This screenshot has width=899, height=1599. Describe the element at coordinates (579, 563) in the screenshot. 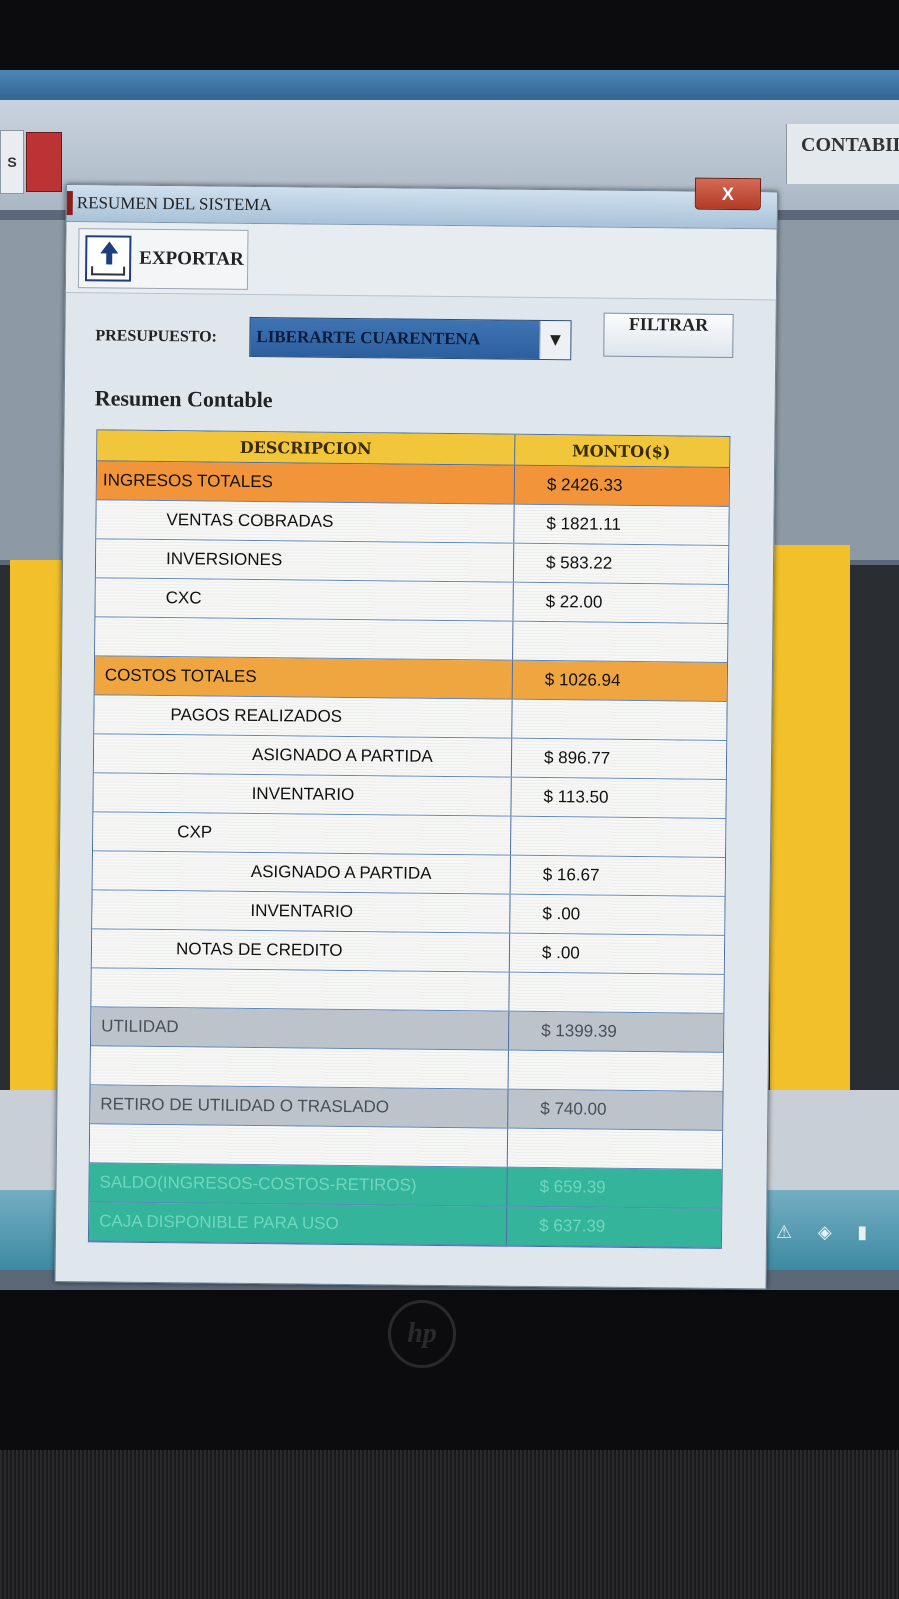

I see `row-amount: $ 583.22` at that location.